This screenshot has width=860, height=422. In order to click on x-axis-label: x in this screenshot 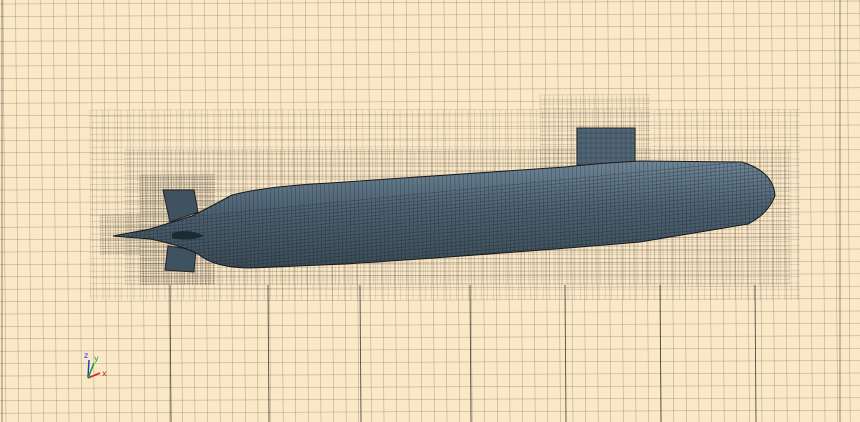, I will do `click(104, 373)`.